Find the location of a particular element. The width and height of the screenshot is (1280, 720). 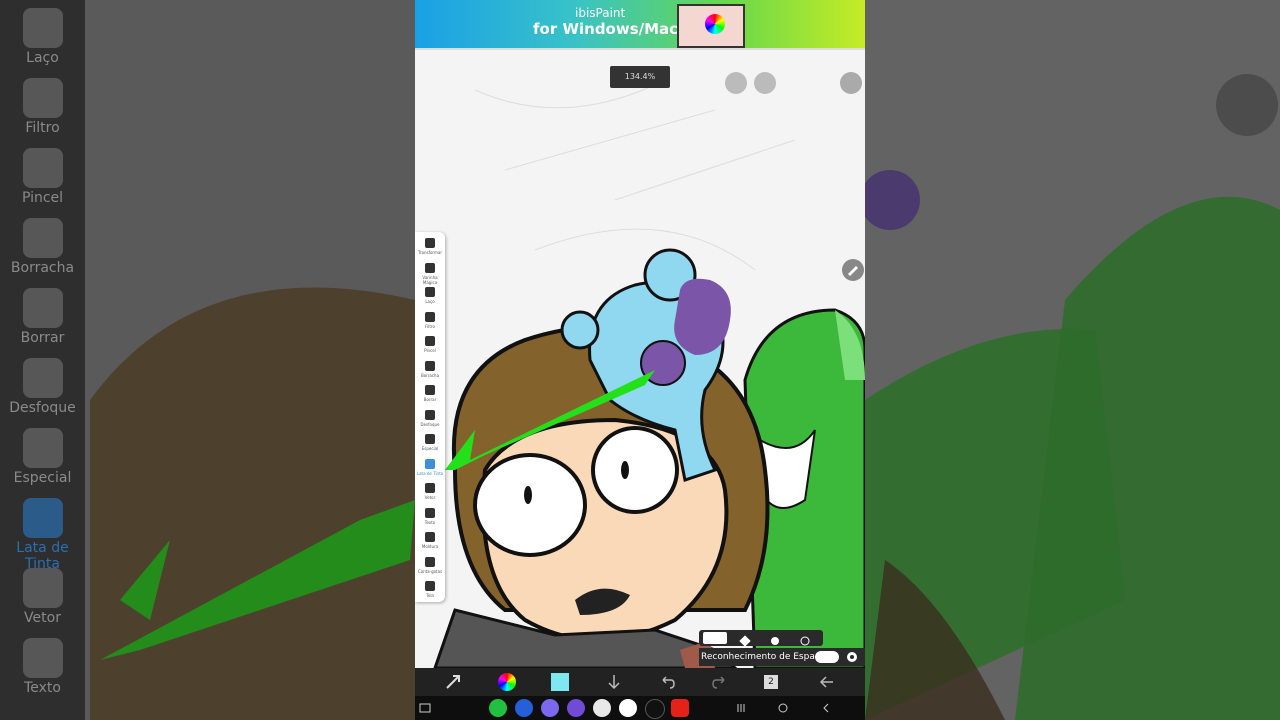

tool-eyedropper: Conta-gotas is located at coordinates (430, 564).